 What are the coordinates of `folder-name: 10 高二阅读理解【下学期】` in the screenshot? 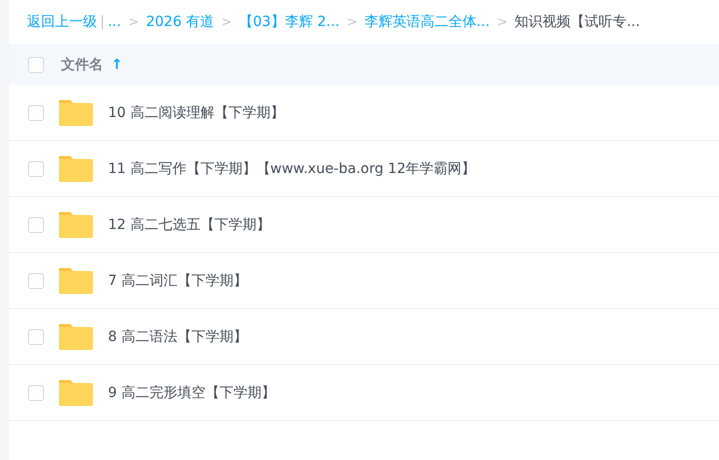 It's located at (196, 113).